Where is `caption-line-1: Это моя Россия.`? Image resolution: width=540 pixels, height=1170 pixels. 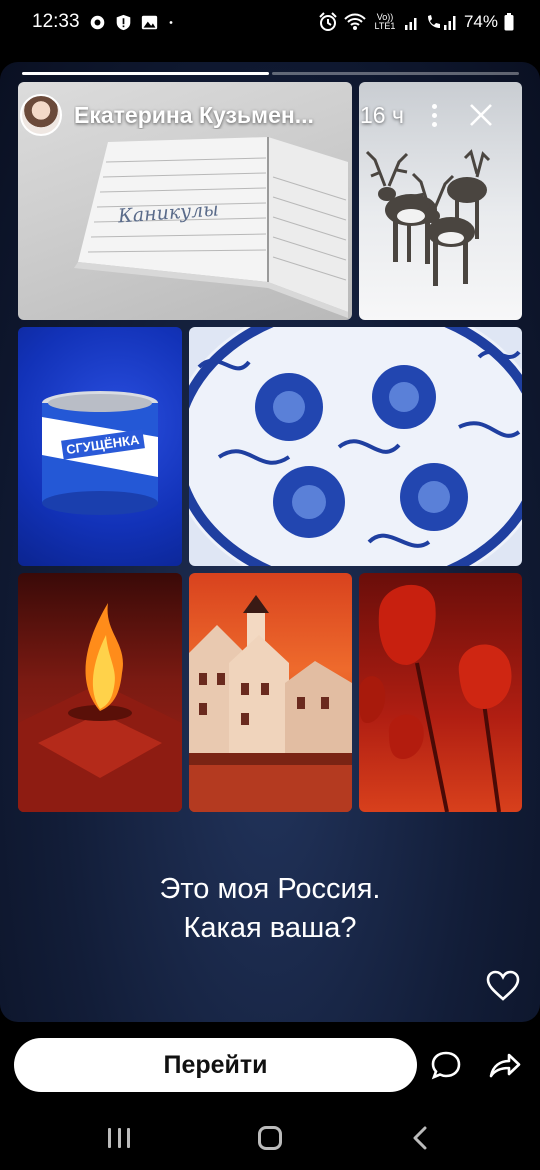
caption-line-1: Это моя Россия. is located at coordinates (270, 889).